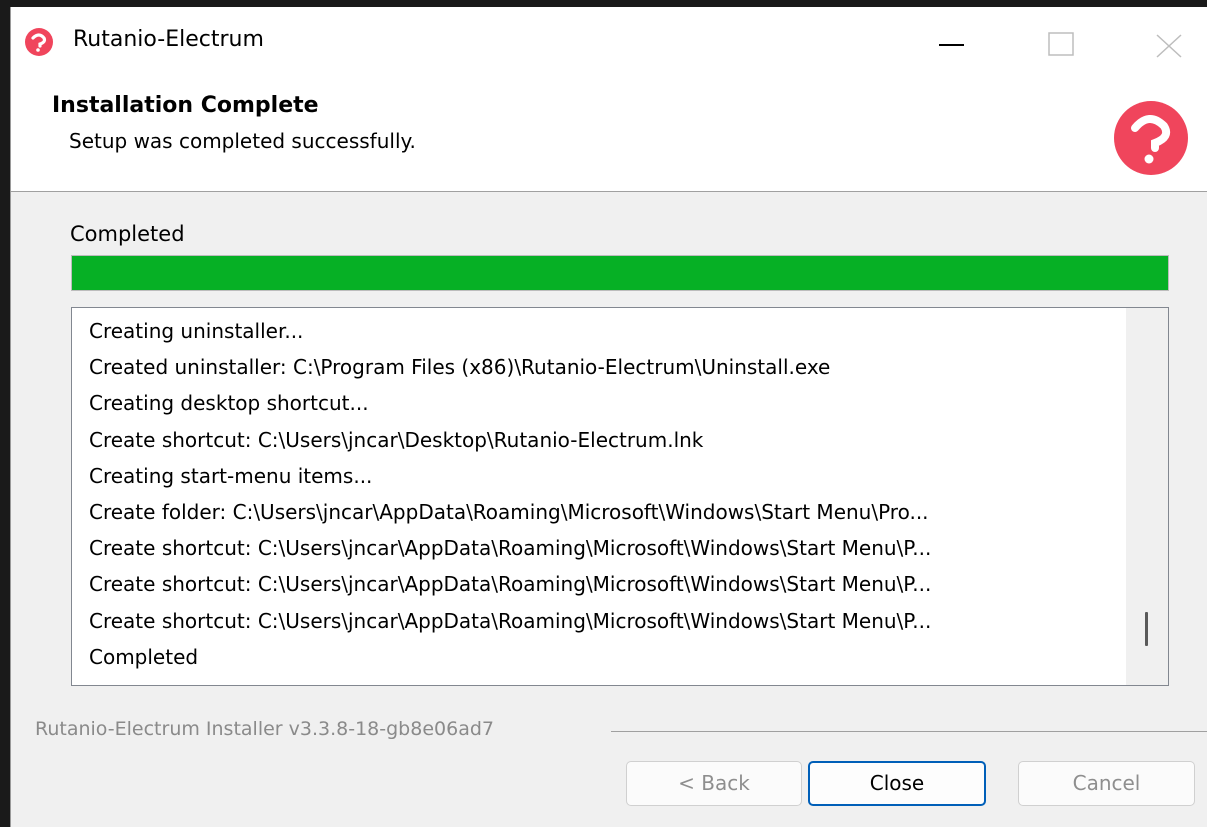  What do you see at coordinates (1147, 496) in the screenshot?
I see `log-scrollbar` at bounding box center [1147, 496].